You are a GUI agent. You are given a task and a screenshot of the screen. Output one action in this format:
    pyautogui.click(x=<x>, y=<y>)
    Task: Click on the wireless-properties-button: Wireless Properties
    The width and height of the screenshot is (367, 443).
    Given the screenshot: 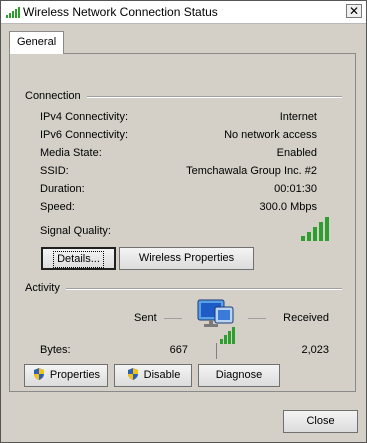 What is the action you would take?
    pyautogui.click(x=186, y=258)
    